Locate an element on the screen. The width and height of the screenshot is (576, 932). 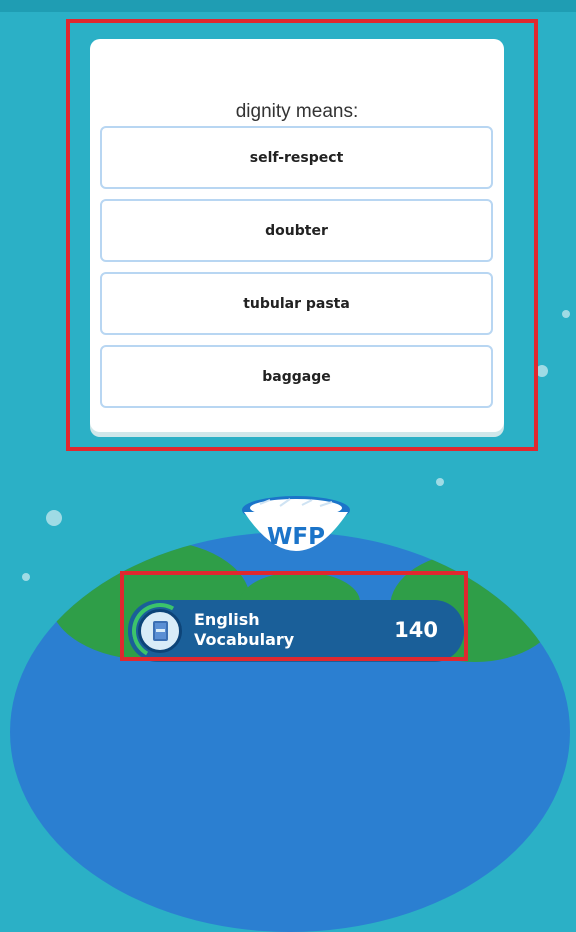
wfp-bowl-icon: WFP is located at coordinates (296, 531).